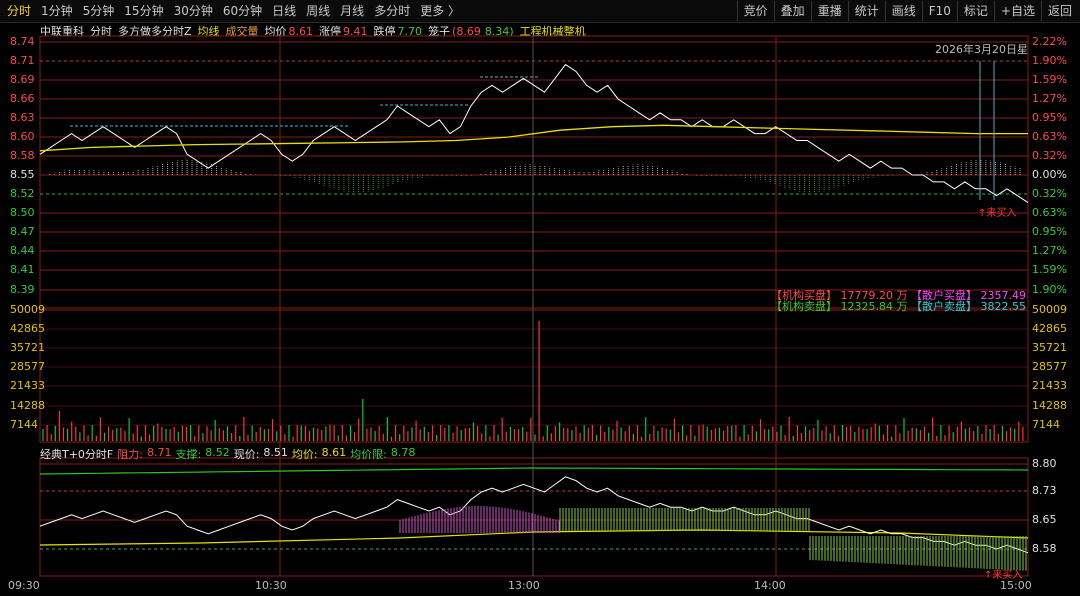 Image resolution: width=1080 pixels, height=596 pixels. What do you see at coordinates (76, 454) in the screenshot?
I see `indicator-name: 经典T+0分时F` at bounding box center [76, 454].